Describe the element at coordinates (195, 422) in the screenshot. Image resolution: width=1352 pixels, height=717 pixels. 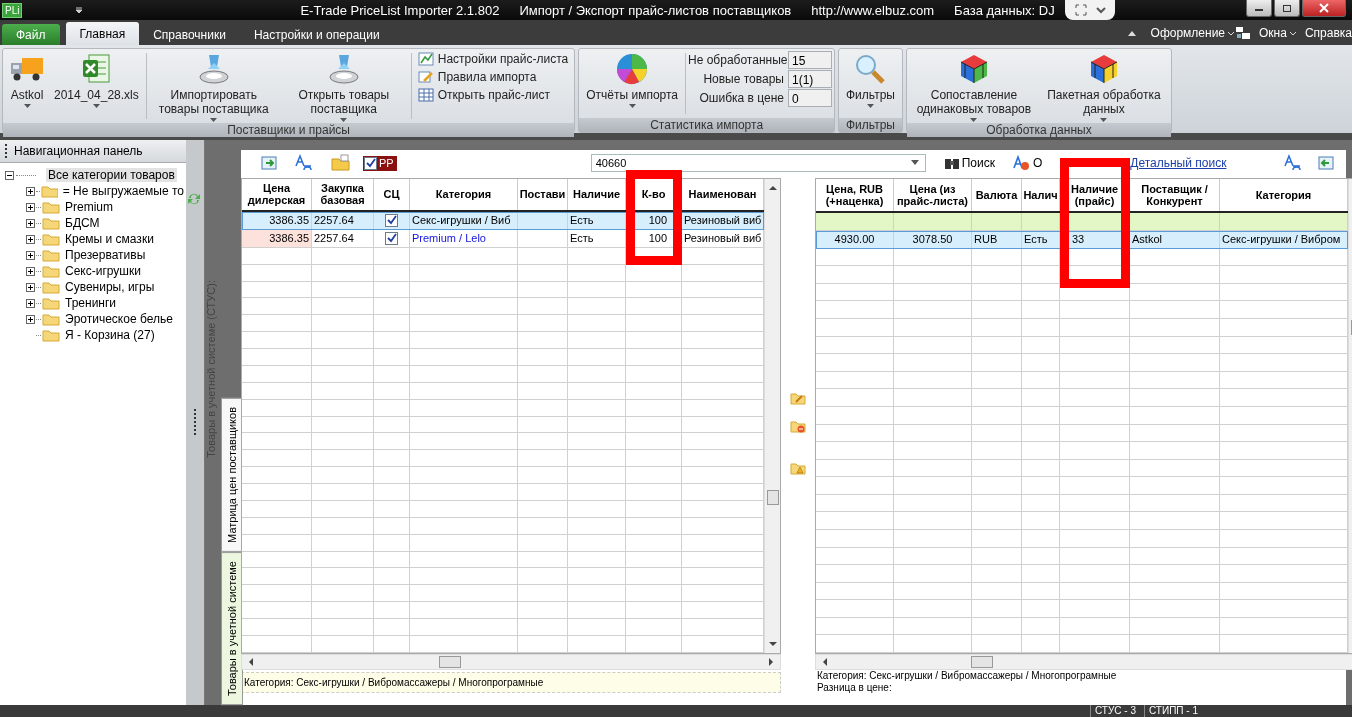
I see `splitter-handle` at that location.